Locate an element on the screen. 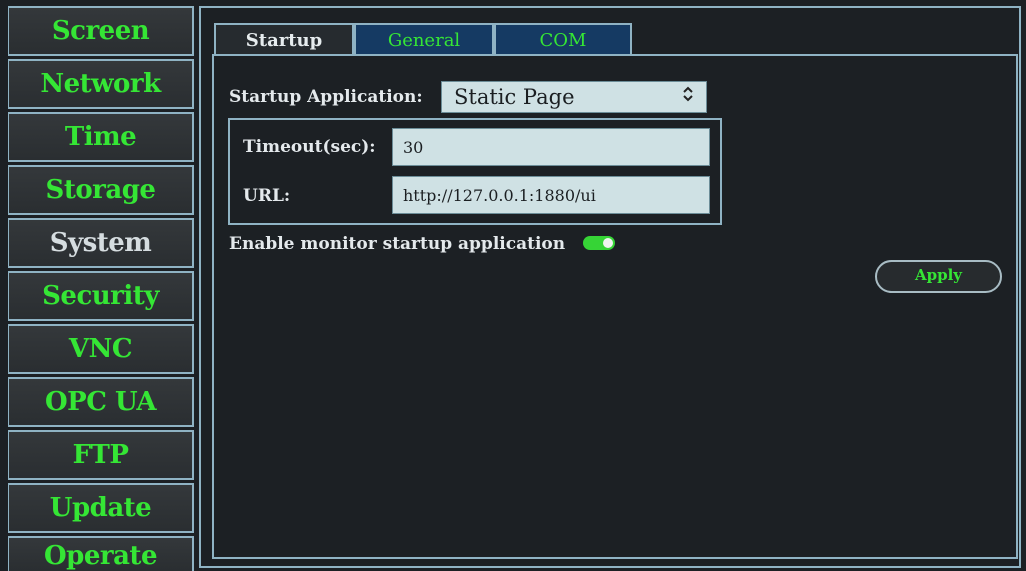 The height and width of the screenshot is (571, 1026). sidebar-item-time: Time is located at coordinates (101, 137).